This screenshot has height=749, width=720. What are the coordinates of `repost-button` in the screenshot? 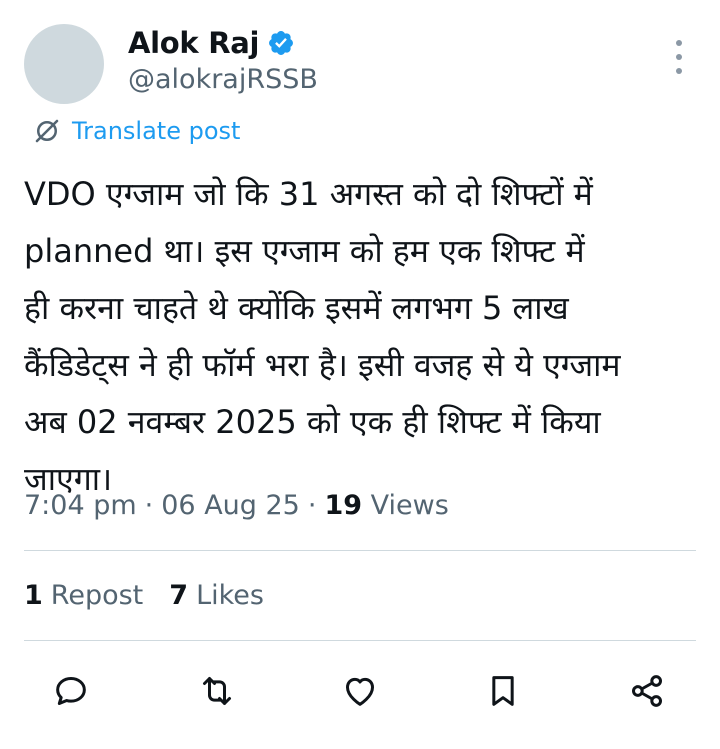 It's located at (217, 691).